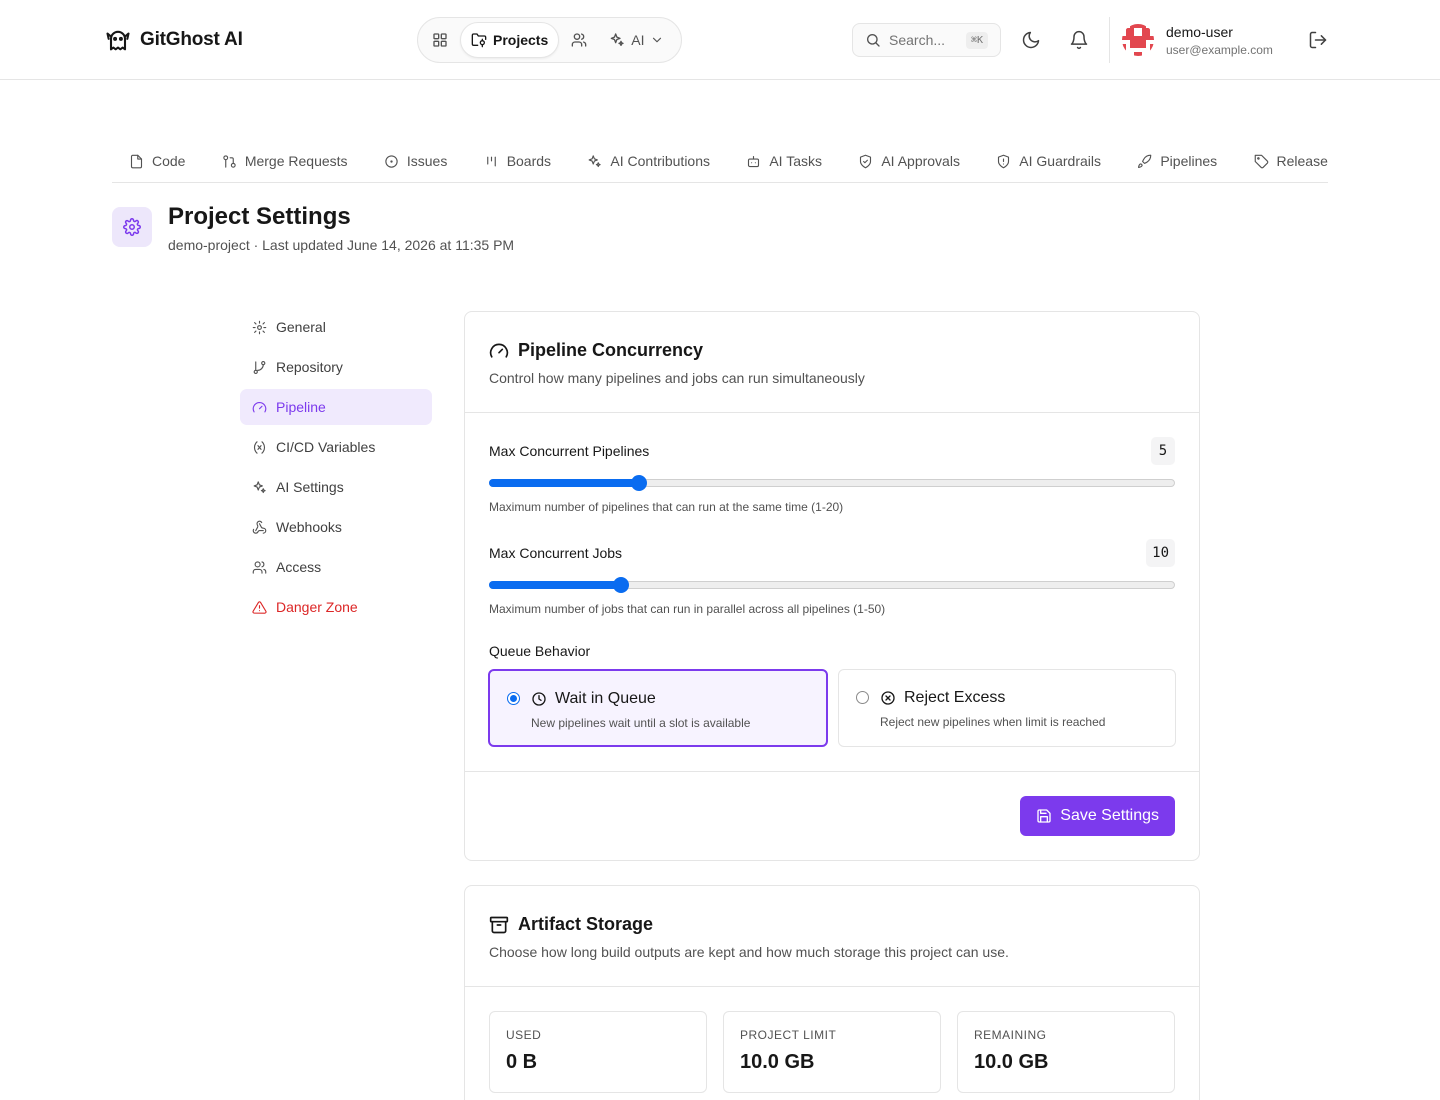 The height and width of the screenshot is (1100, 1440). I want to click on tab-label: Merge Requests, so click(296, 161).